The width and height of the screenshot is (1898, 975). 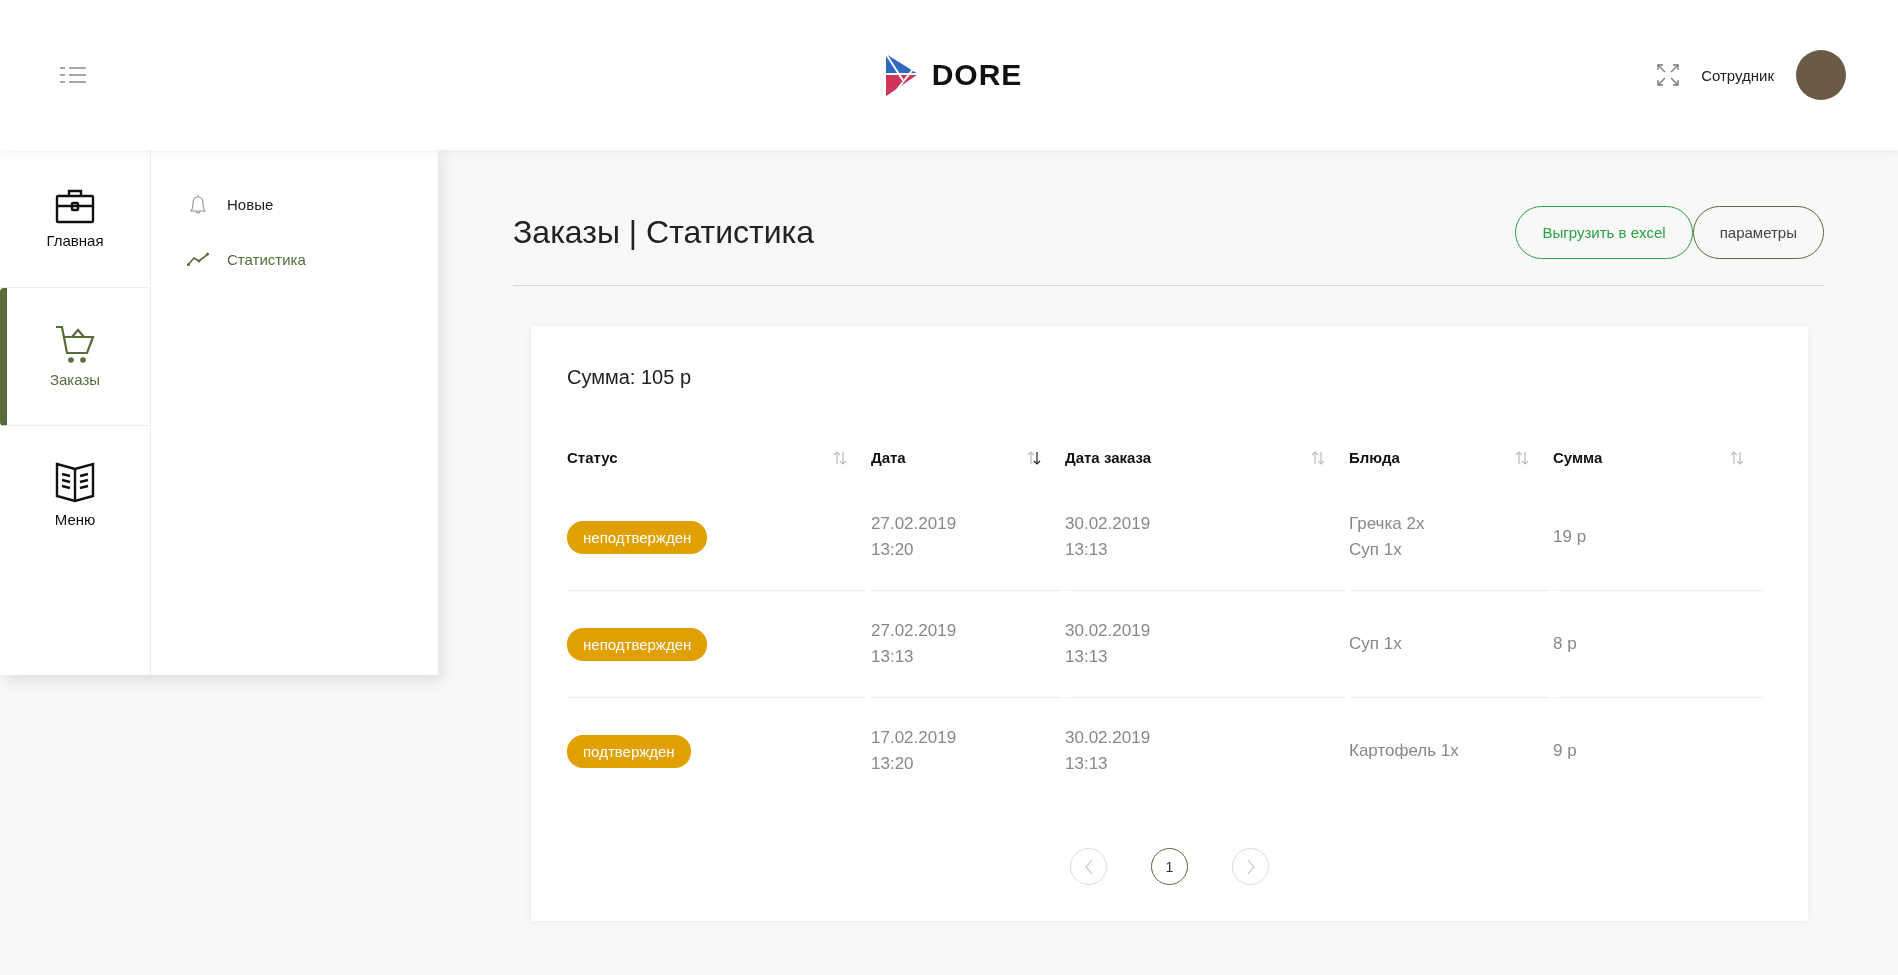 What do you see at coordinates (1250, 866) in the screenshot?
I see `chevron-right-icon` at bounding box center [1250, 866].